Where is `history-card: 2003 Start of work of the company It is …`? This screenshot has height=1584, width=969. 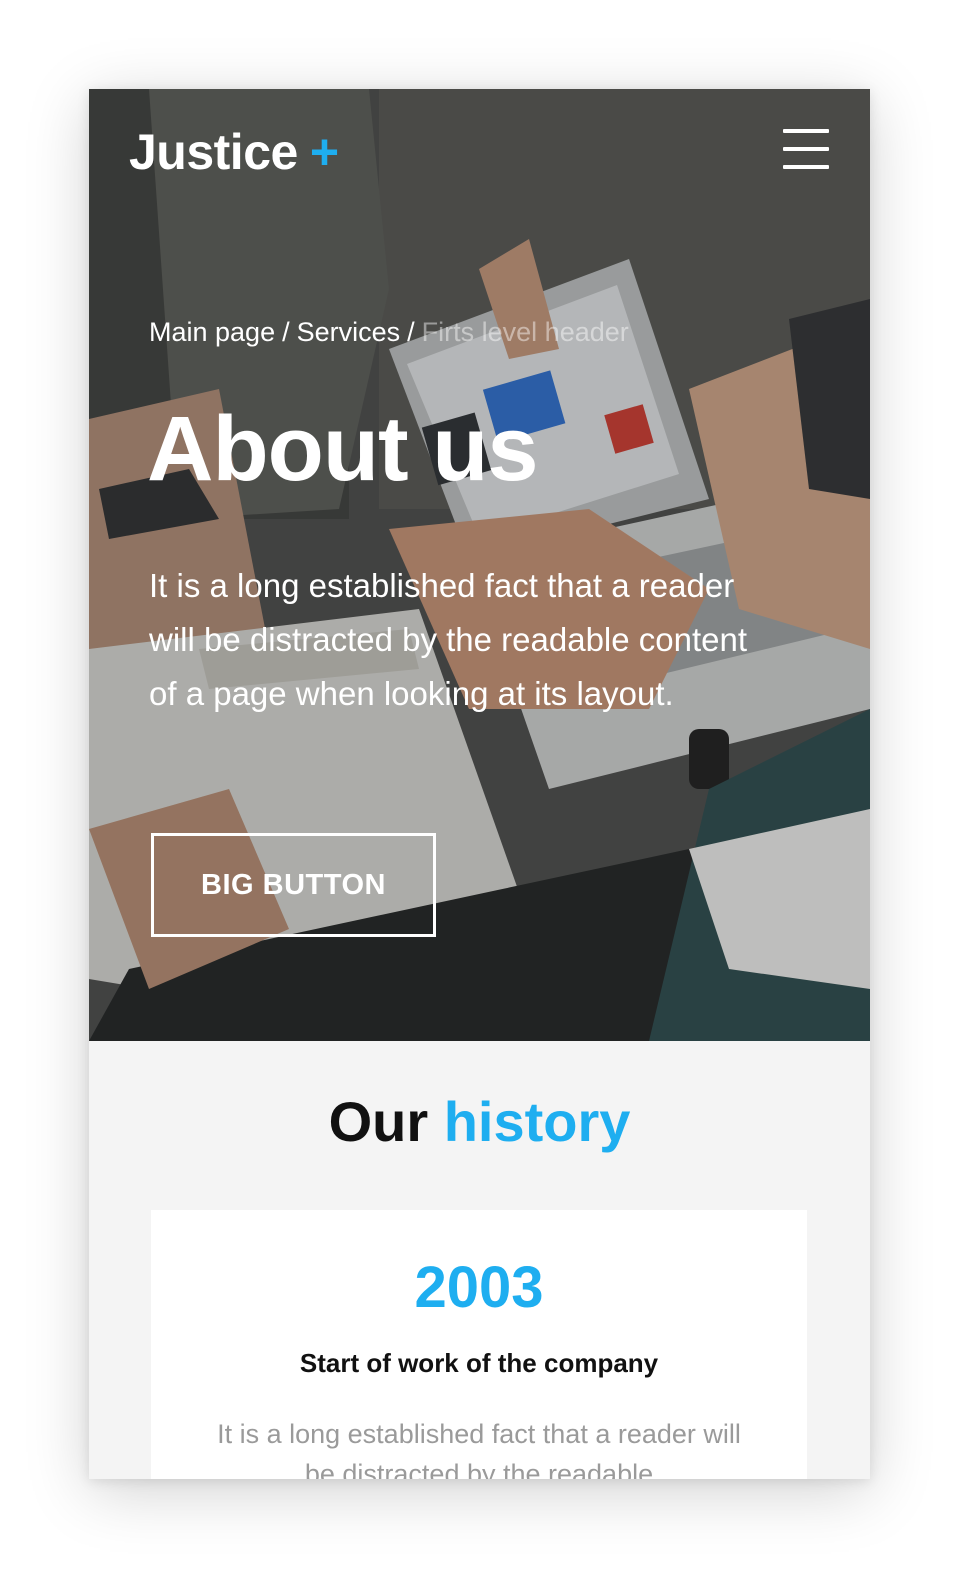 history-card: 2003 Start of work of the company It is … is located at coordinates (479, 1344).